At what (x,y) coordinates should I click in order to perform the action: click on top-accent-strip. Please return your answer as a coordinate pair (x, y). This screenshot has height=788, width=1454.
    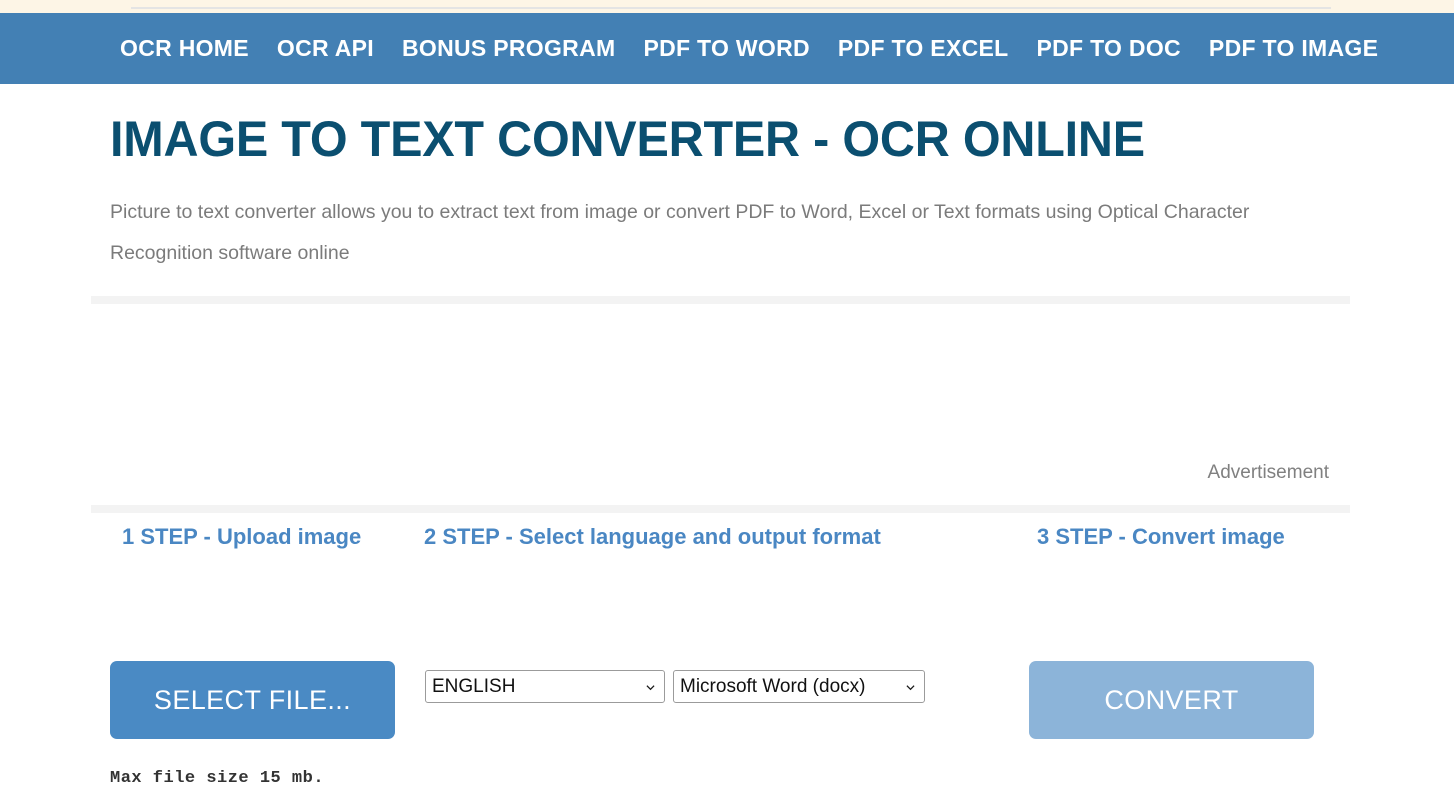
    Looking at the image, I should click on (727, 6).